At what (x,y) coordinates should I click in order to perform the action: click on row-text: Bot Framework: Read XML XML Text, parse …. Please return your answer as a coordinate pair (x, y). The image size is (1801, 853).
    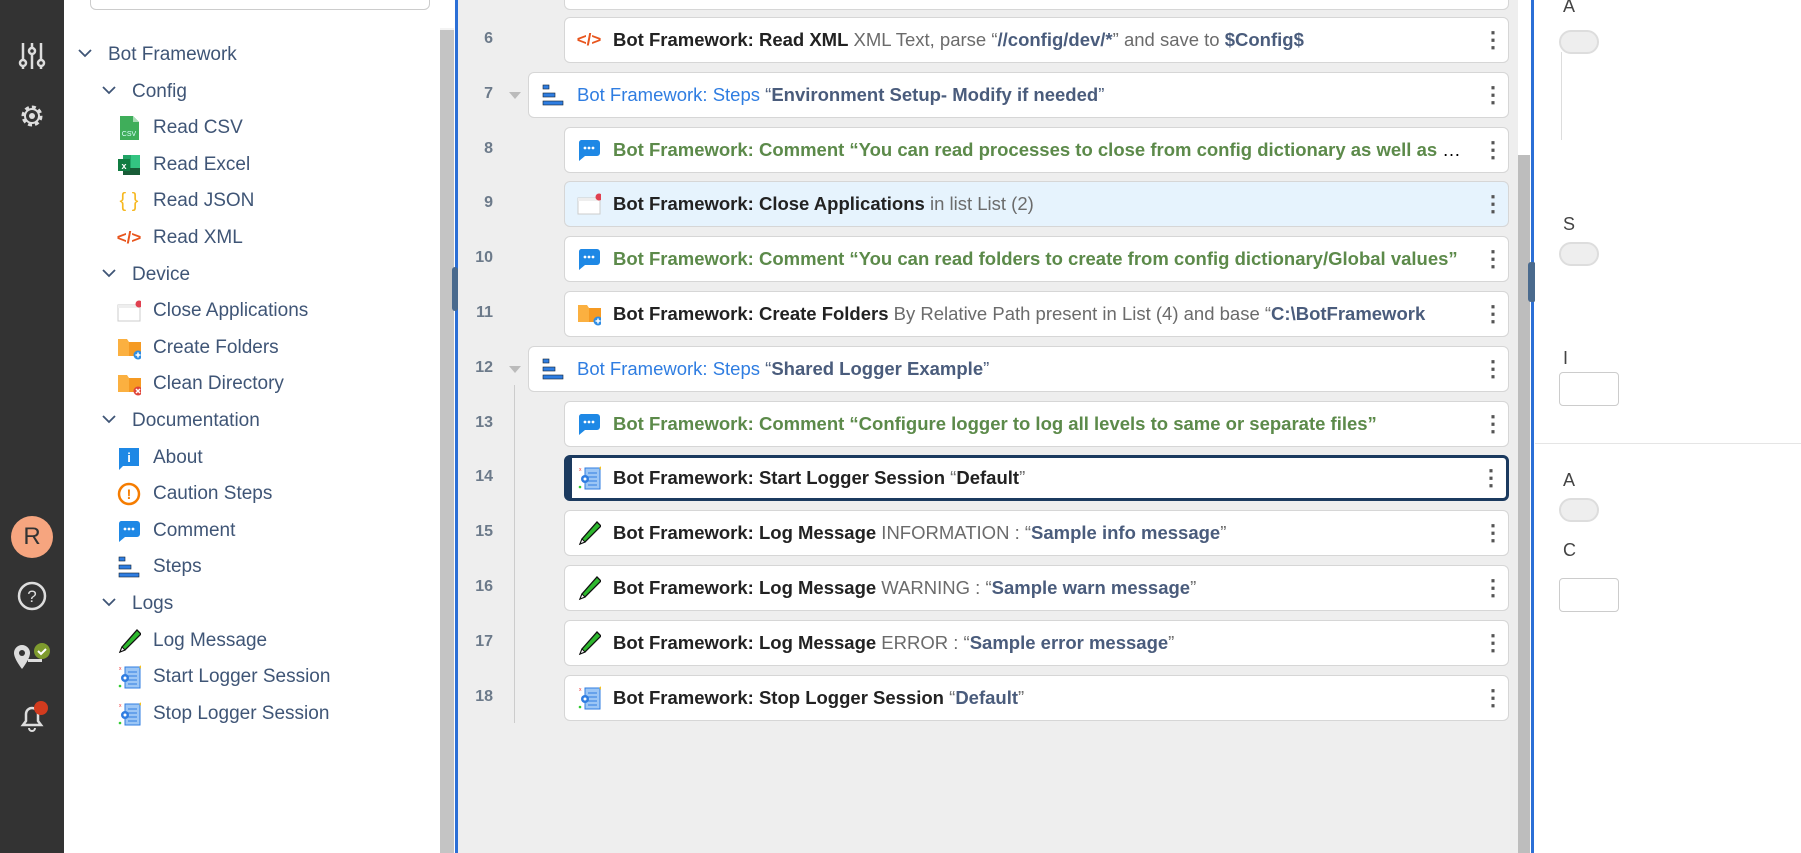
    Looking at the image, I should click on (1045, 40).